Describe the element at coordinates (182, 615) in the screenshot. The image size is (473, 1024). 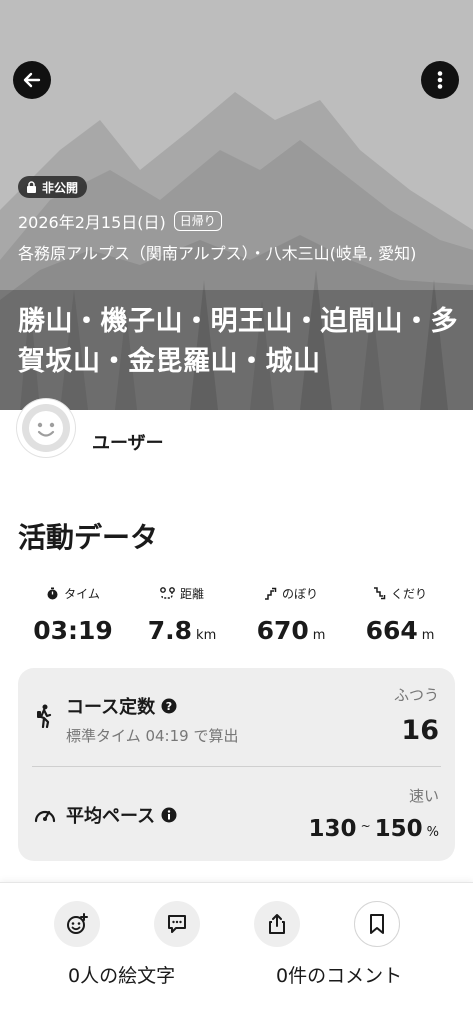
I see `stat-distance: 距離 7.8 km` at that location.